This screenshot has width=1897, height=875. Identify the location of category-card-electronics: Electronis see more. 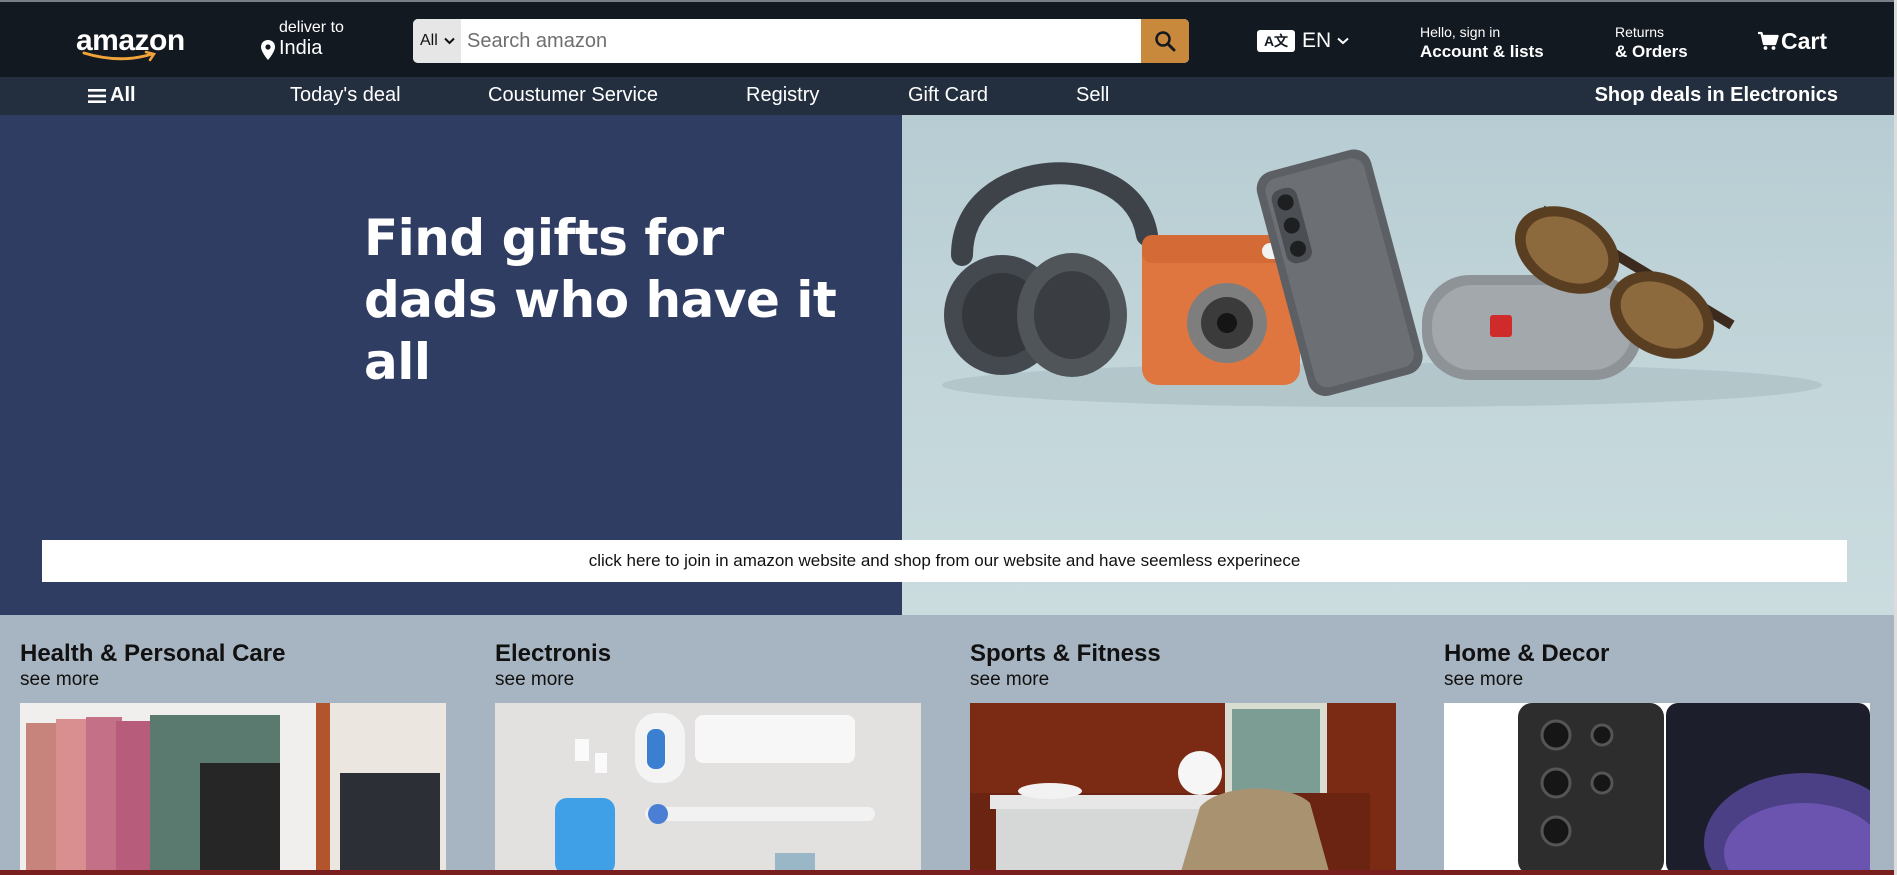
(708, 745).